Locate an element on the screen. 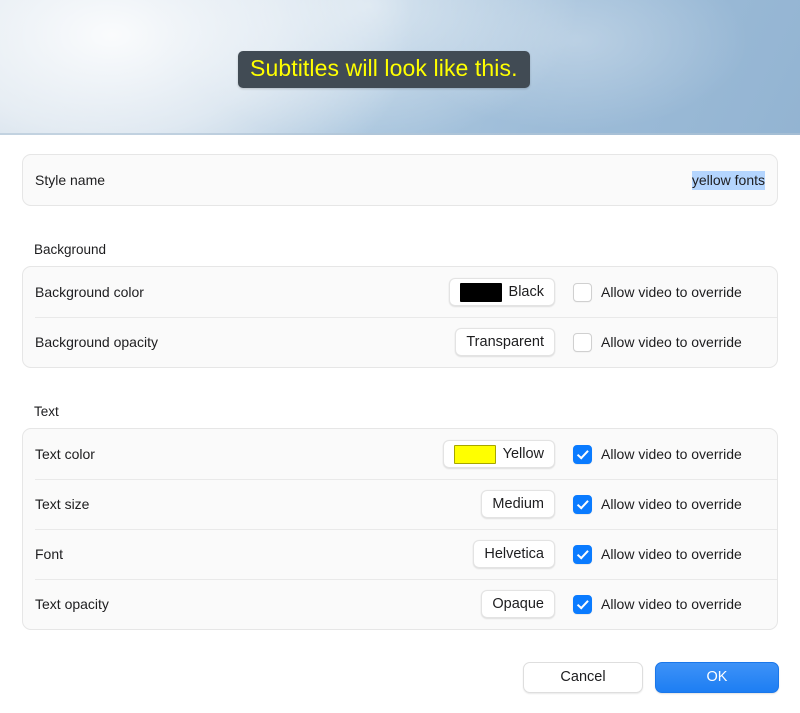  background-color-override-group: Allow video to override is located at coordinates (675, 292).